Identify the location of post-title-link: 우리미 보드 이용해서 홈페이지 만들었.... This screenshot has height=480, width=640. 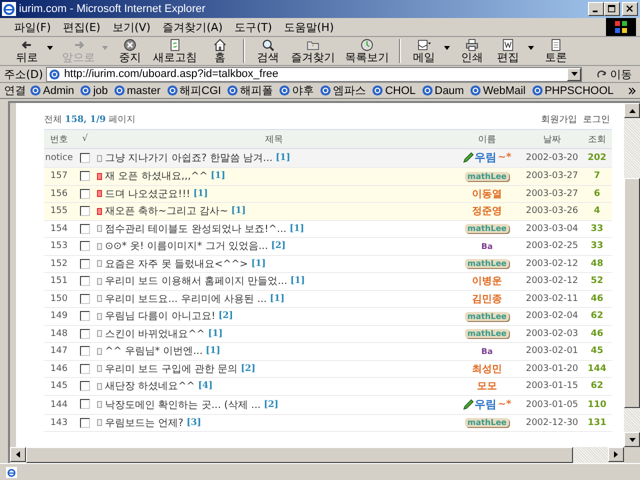
(196, 281).